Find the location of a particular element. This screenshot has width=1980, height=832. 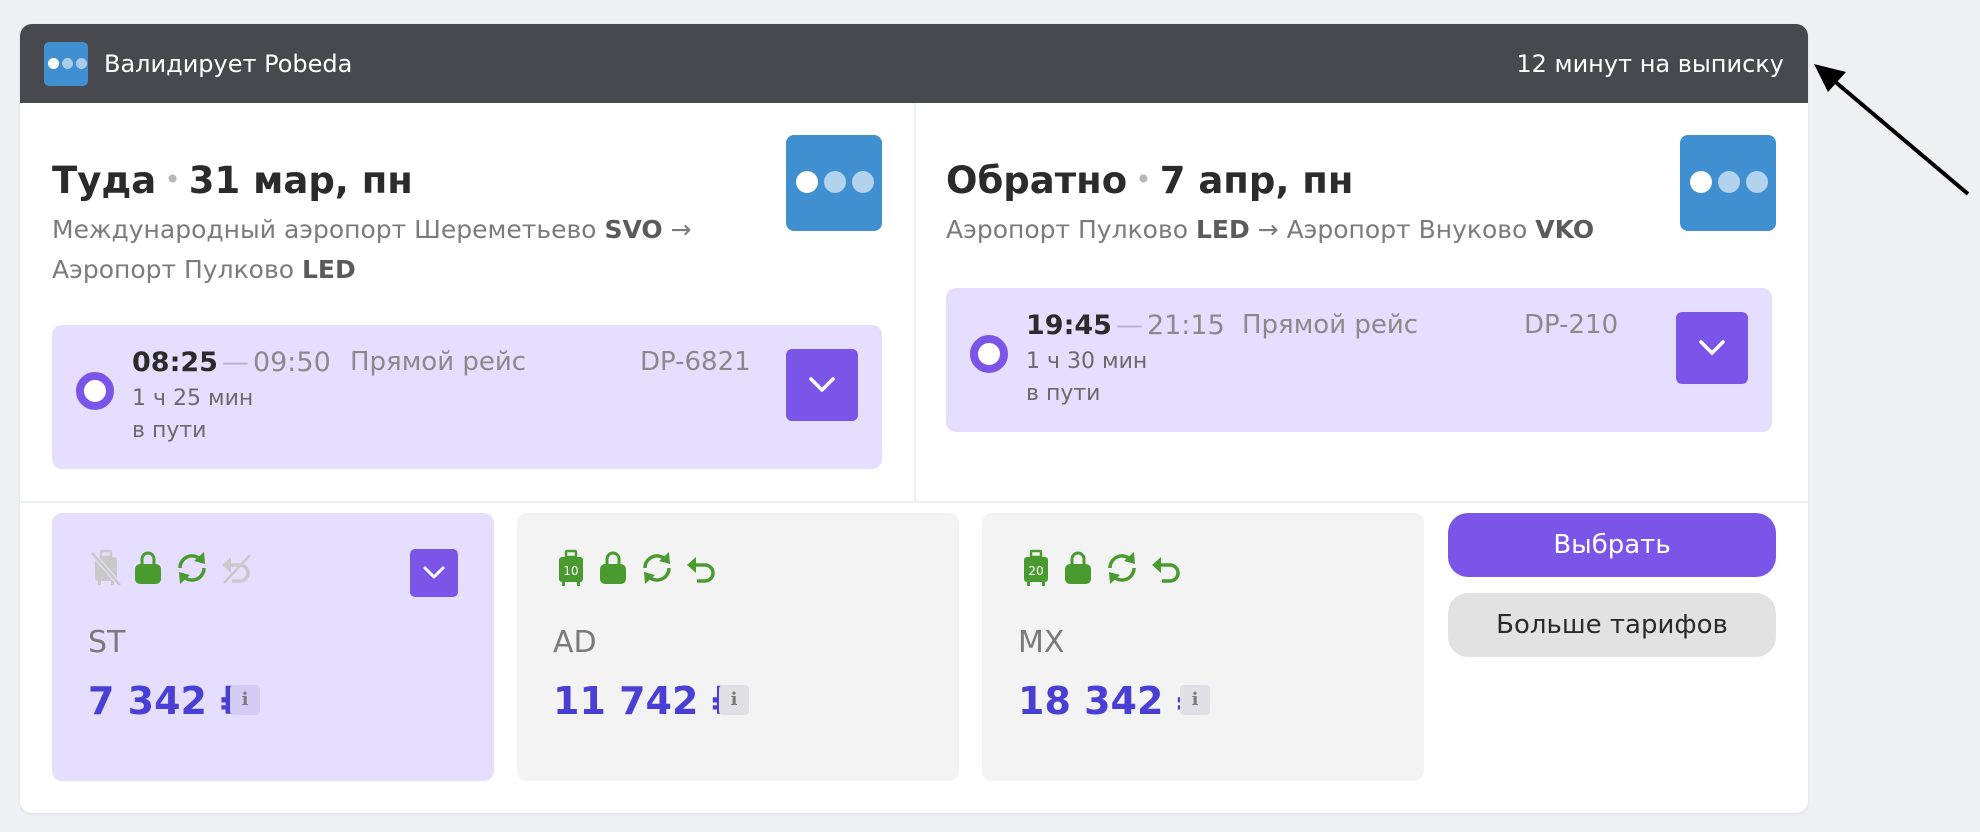

validating-airline: Валидирует Pobeda is located at coordinates (228, 64).